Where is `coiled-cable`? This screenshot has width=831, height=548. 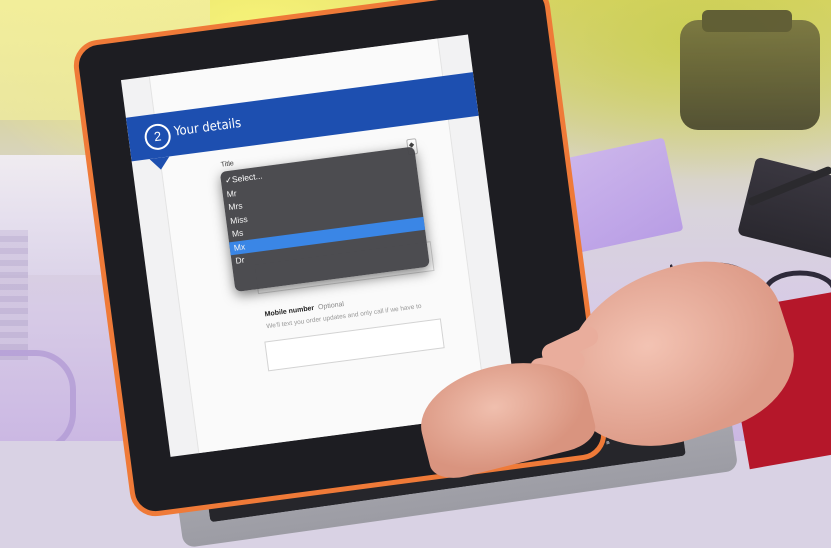 coiled-cable is located at coordinates (14, 295).